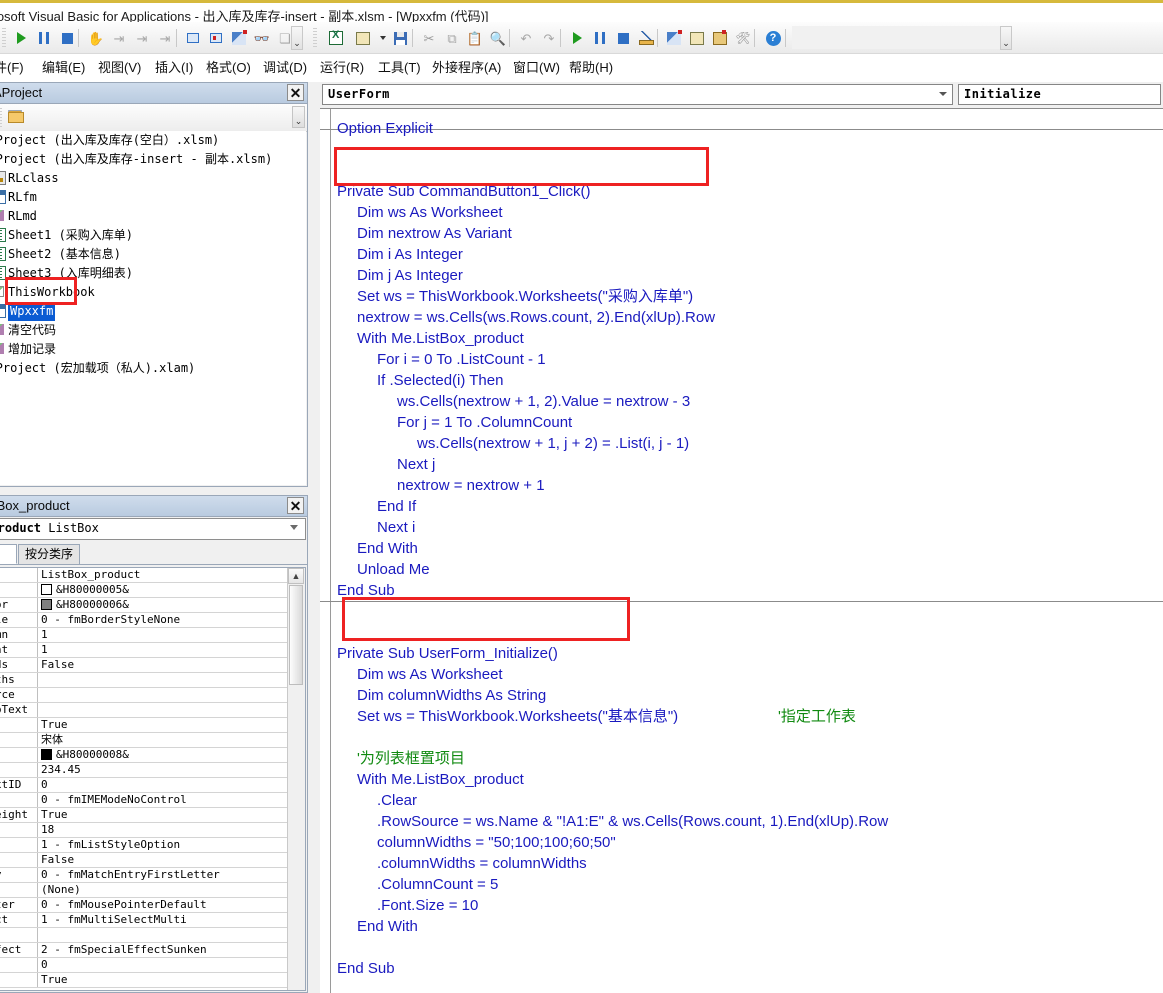 The height and width of the screenshot is (993, 1163). I want to click on toolbar-overflow-button-2: ⌄, so click(1006, 38).